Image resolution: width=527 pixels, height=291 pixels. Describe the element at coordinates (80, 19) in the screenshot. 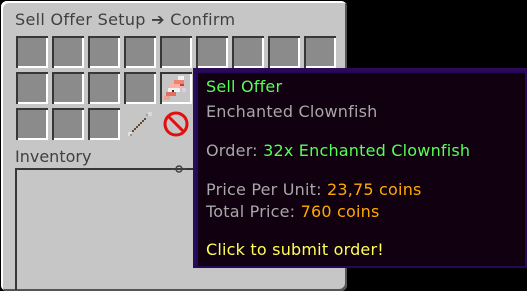

I see `title-left: Sell Offer Setup` at that location.